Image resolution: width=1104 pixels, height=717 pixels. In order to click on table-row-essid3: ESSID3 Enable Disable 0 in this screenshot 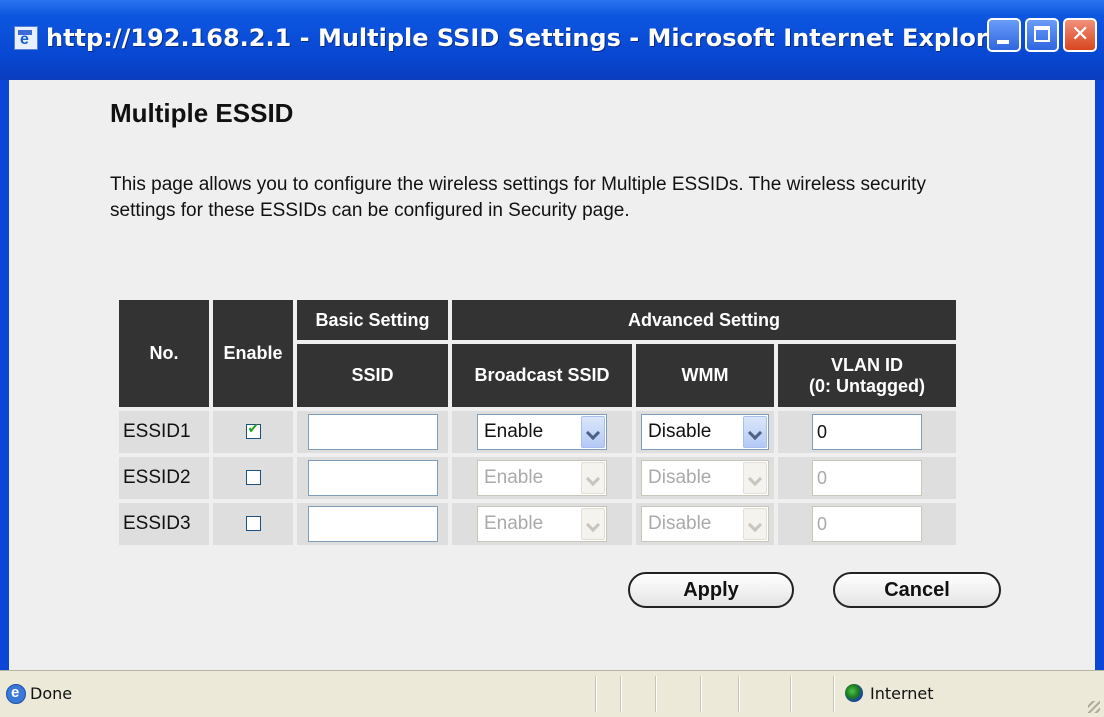, I will do `click(537, 524)`.